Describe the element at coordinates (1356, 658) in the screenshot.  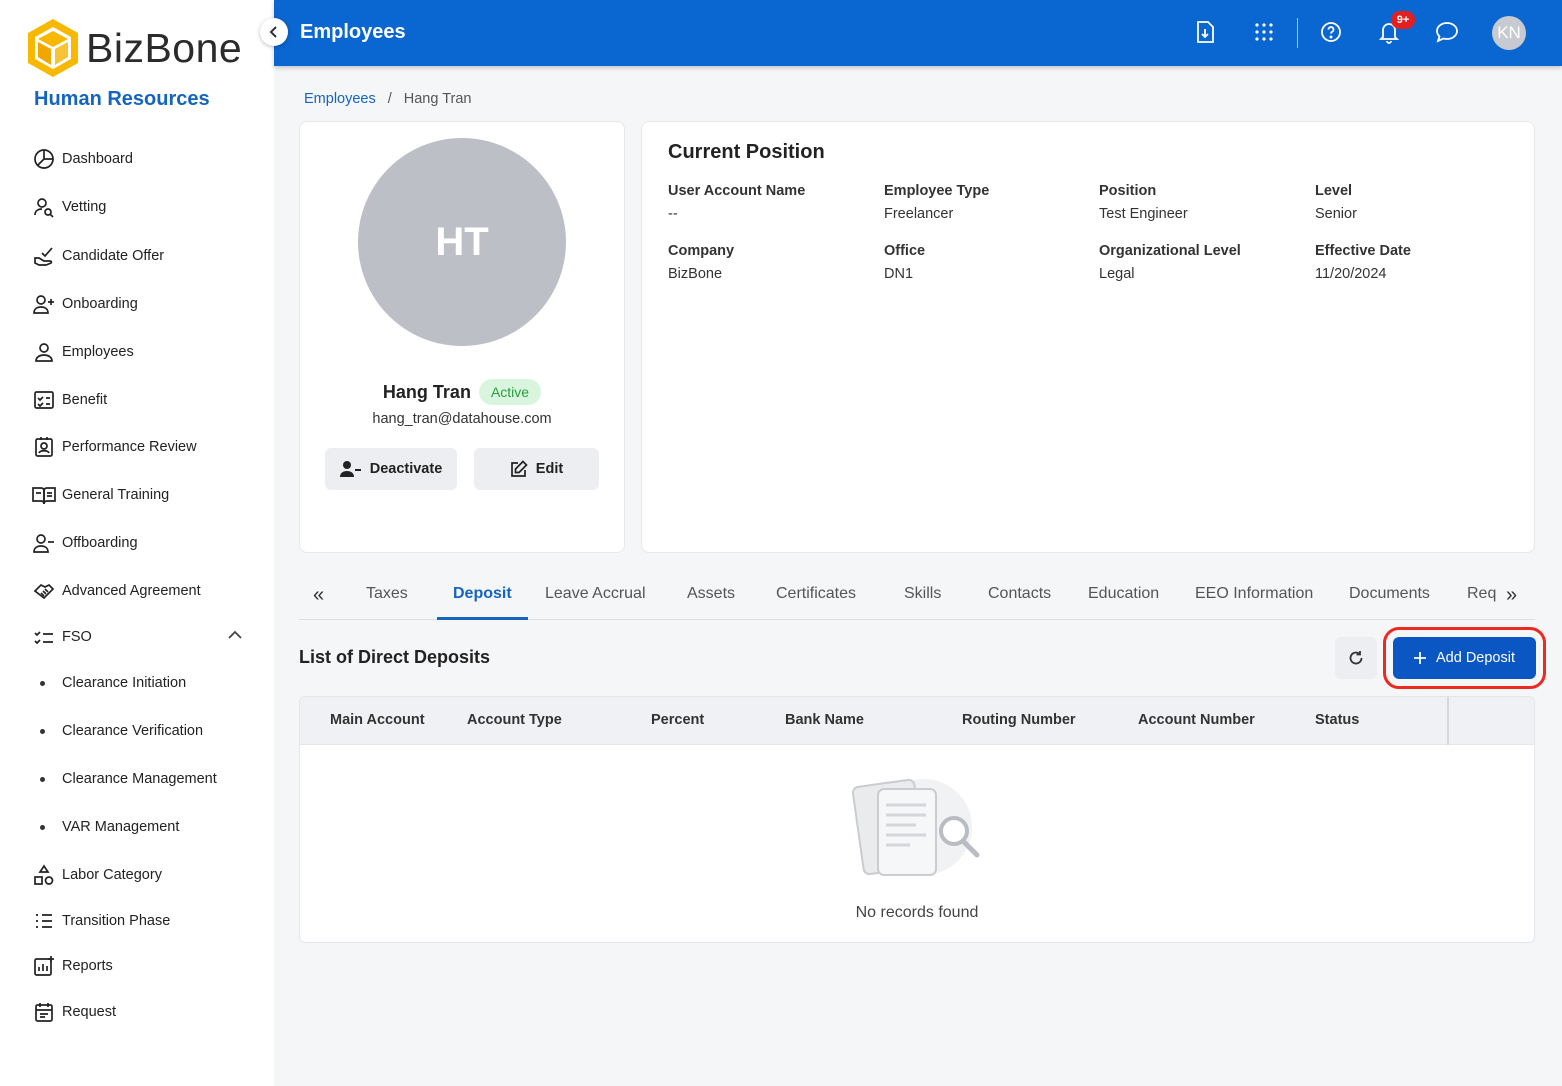
I see `refresh-button` at that location.